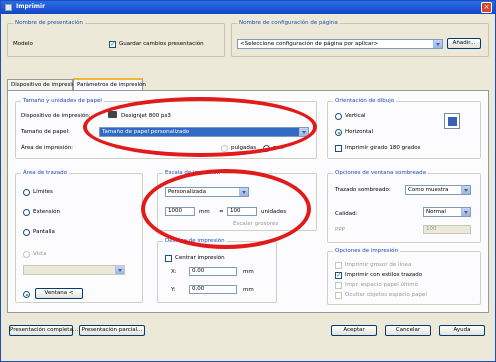 The height and width of the screenshot is (362, 496). What do you see at coordinates (56, 116) in the screenshot?
I see `device-label: Dispositivo de impresión:` at bounding box center [56, 116].